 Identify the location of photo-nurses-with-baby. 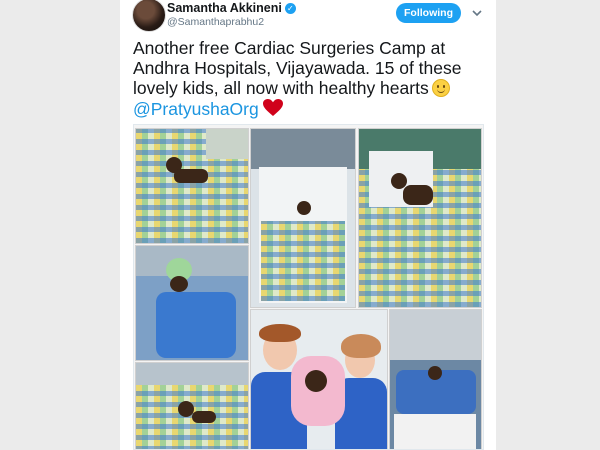
(319, 379).